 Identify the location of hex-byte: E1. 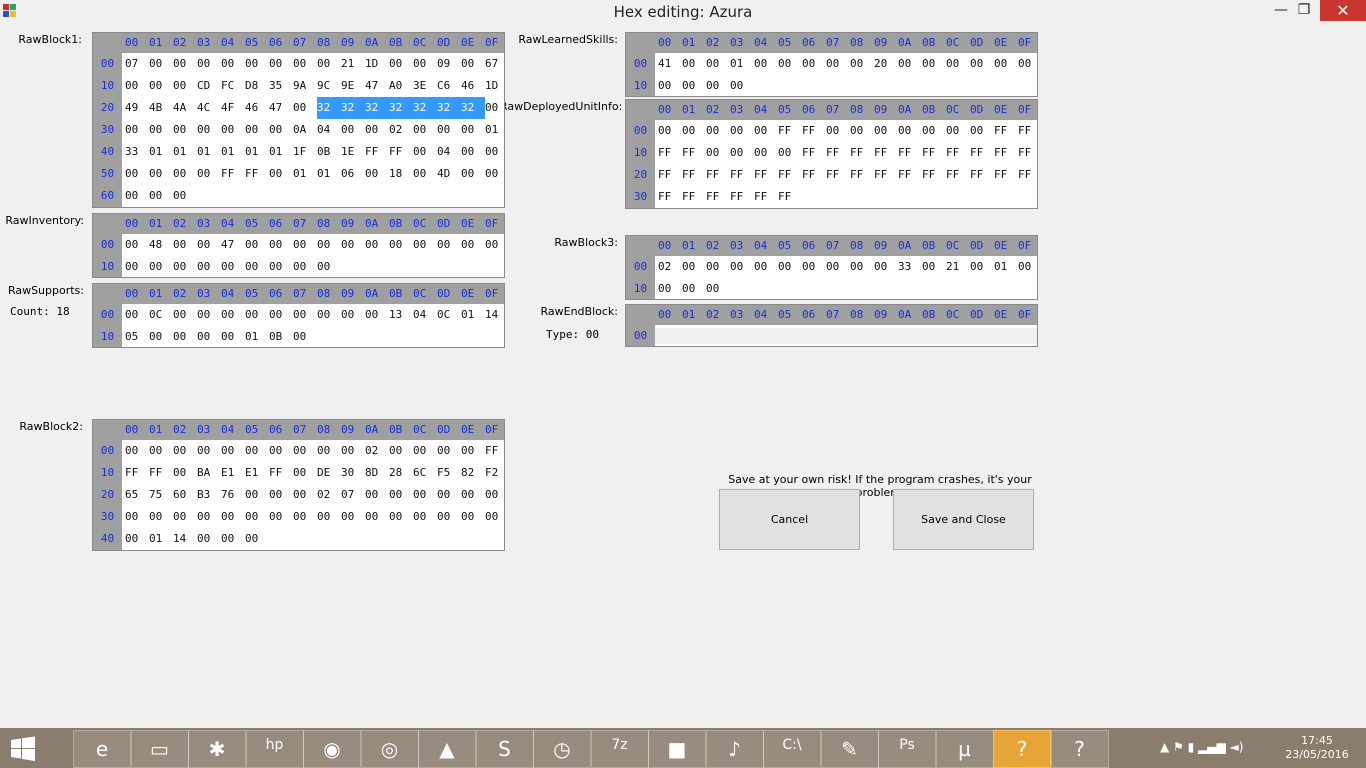
(233, 473).